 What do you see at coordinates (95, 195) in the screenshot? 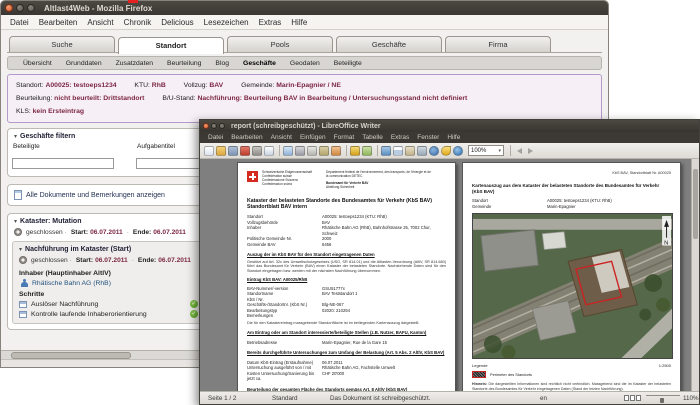
I see `show-all-documents-link: Alle Dokumente und Bemerkungen anzeigen` at bounding box center [95, 195].